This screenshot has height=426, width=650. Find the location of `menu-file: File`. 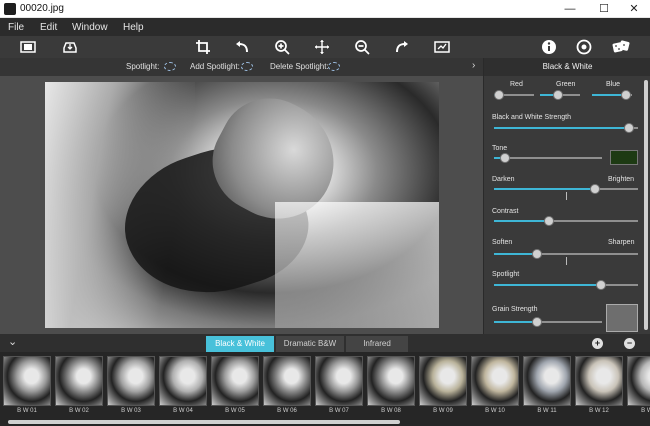

menu-file: File is located at coordinates (16, 27).